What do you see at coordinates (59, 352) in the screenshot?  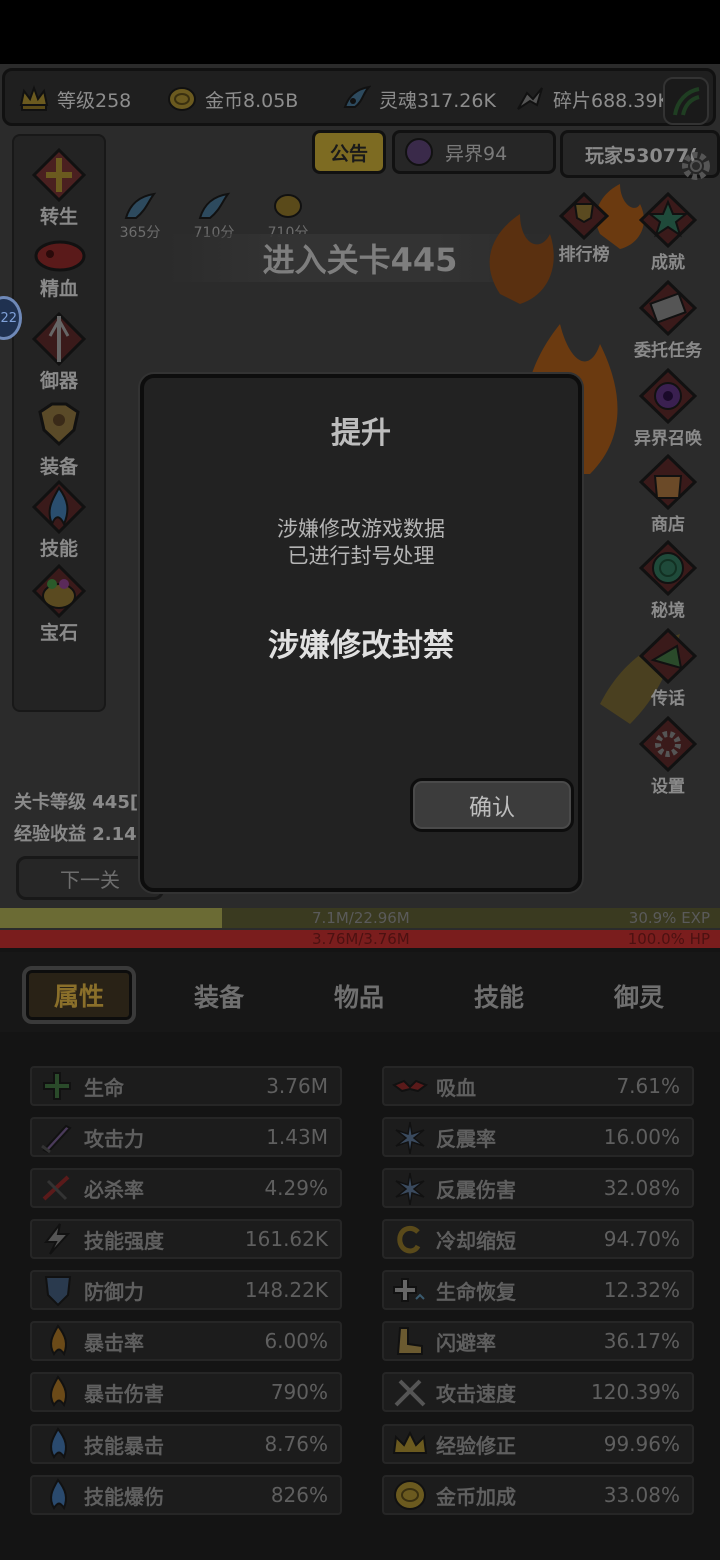 I see `menu-artifact: 御器` at bounding box center [59, 352].